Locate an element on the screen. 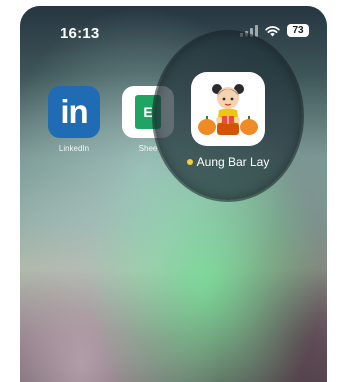 The width and height of the screenshot is (347, 382). app-aung-bar-lay: Aung Bar Lay is located at coordinates (228, 120).